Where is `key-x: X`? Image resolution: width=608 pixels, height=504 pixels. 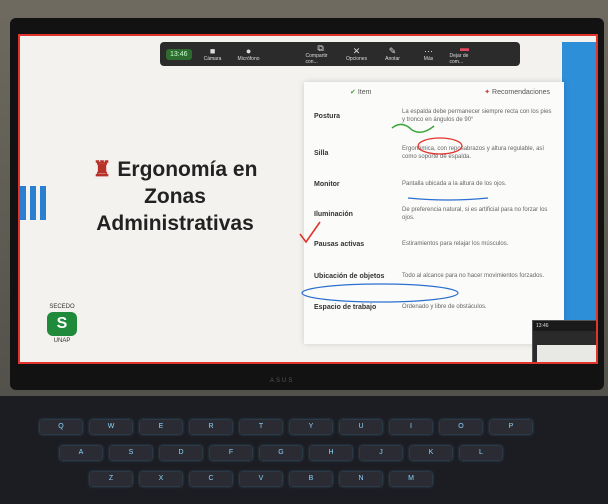 key-x: X is located at coordinates (161, 479).